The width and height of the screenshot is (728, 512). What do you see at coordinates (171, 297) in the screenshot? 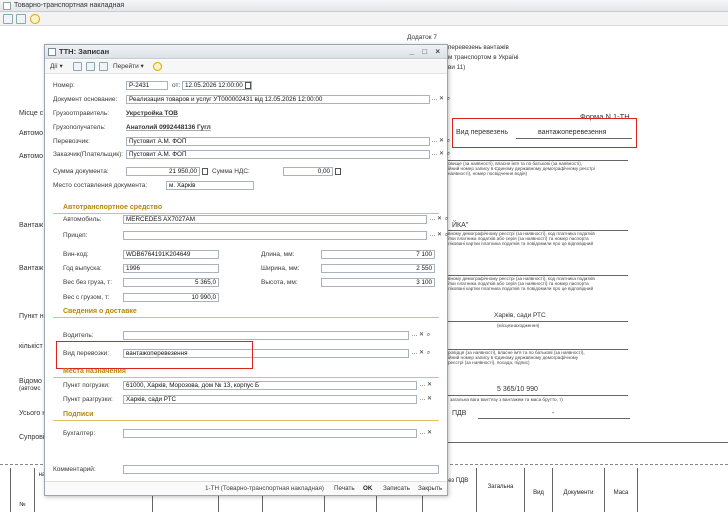
I see `s-field: 10 990,0` at bounding box center [171, 297].